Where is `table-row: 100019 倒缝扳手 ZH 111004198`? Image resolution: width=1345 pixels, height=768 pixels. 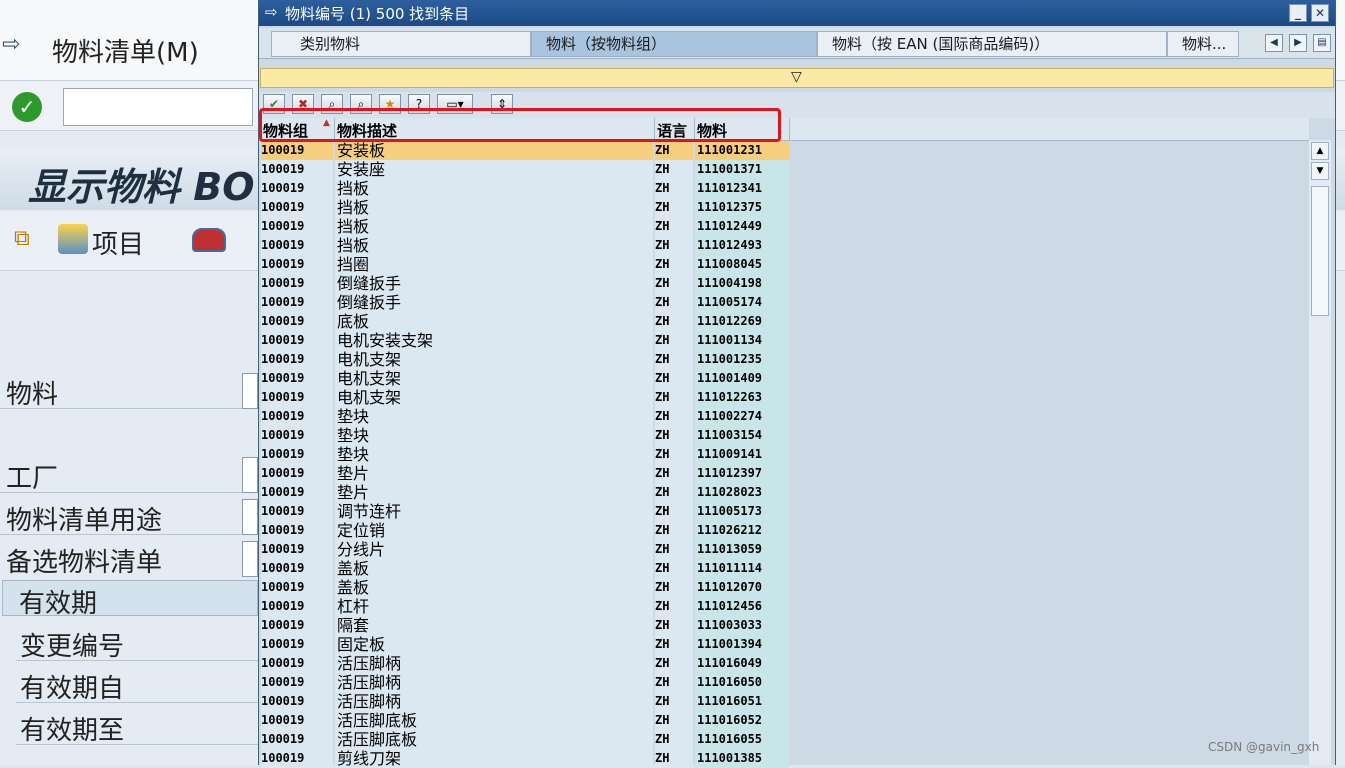
table-row: 100019 倒缝扳手 ZH 111004198 is located at coordinates (784, 283).